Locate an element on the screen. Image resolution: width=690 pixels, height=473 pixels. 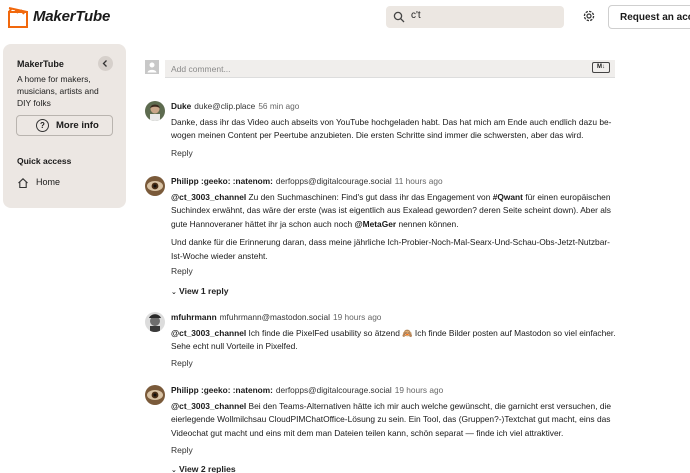
view-replies-label: View 1 reply is located at coordinates (204, 291).